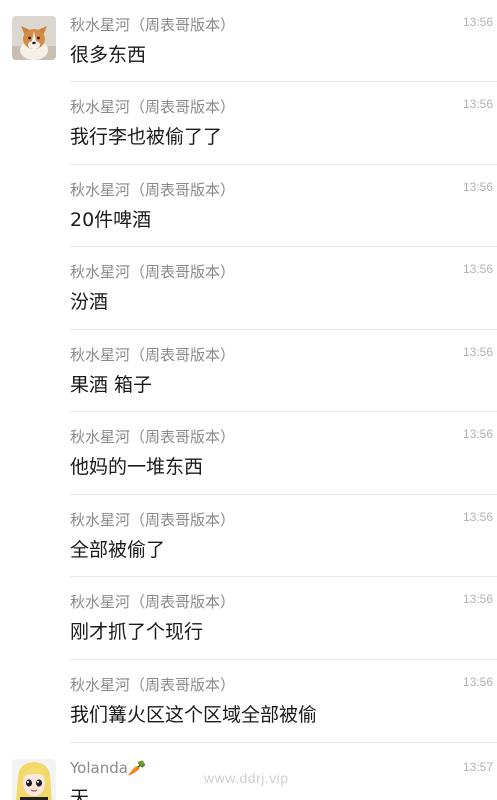  I want to click on chat-message: 秋水星河（周表哥版本） 13:56 20件啤酒, so click(248, 206).